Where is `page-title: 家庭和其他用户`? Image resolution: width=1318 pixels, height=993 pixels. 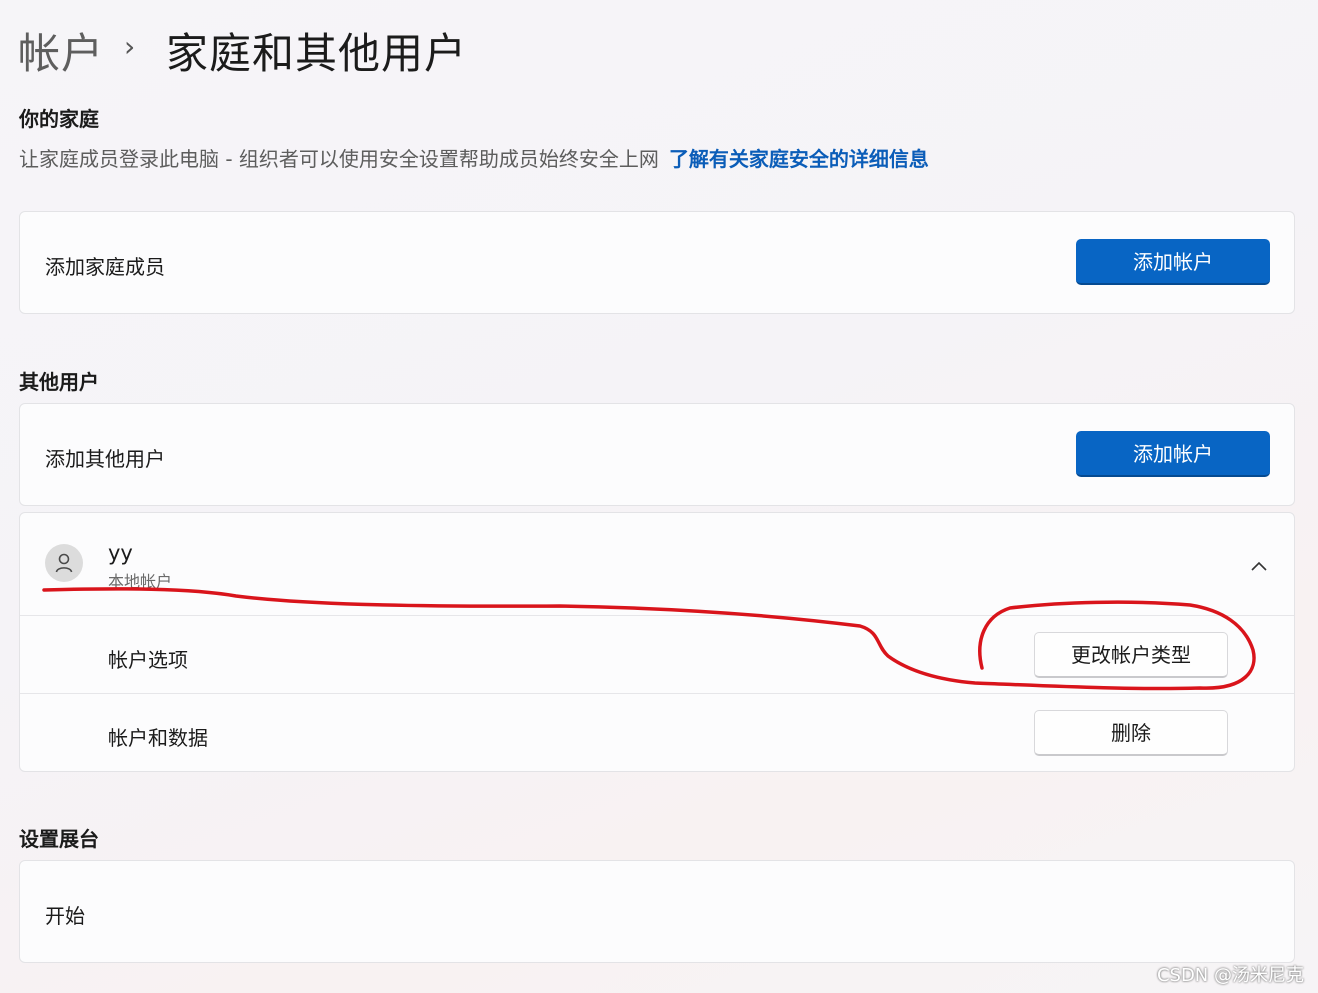 page-title: 家庭和其他用户 is located at coordinates (317, 53).